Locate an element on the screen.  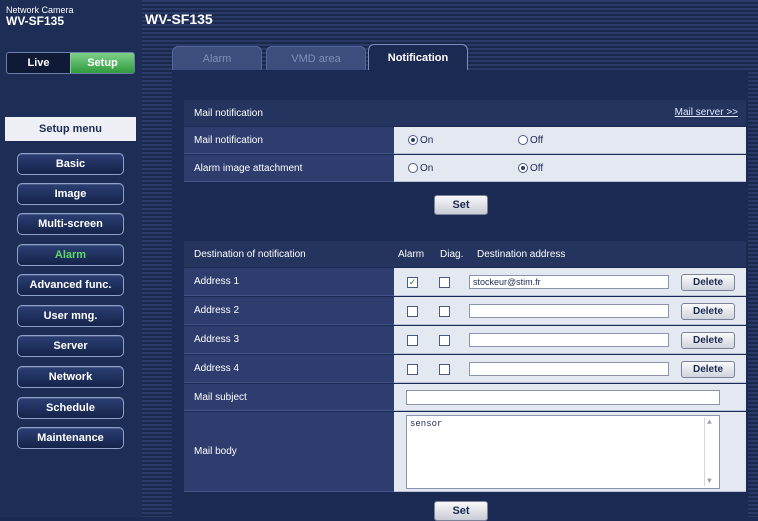
mail-body-textarea: sensor ▲ ▼ is located at coordinates (563, 452).